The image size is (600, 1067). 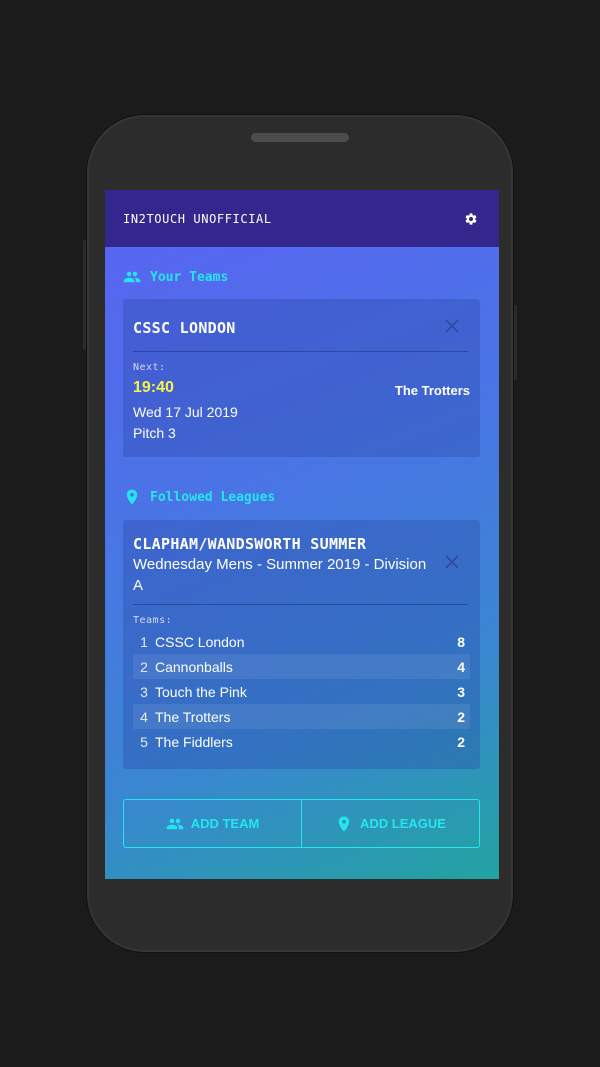 I want to click on next-match-time: 19:40, so click(x=153, y=387).